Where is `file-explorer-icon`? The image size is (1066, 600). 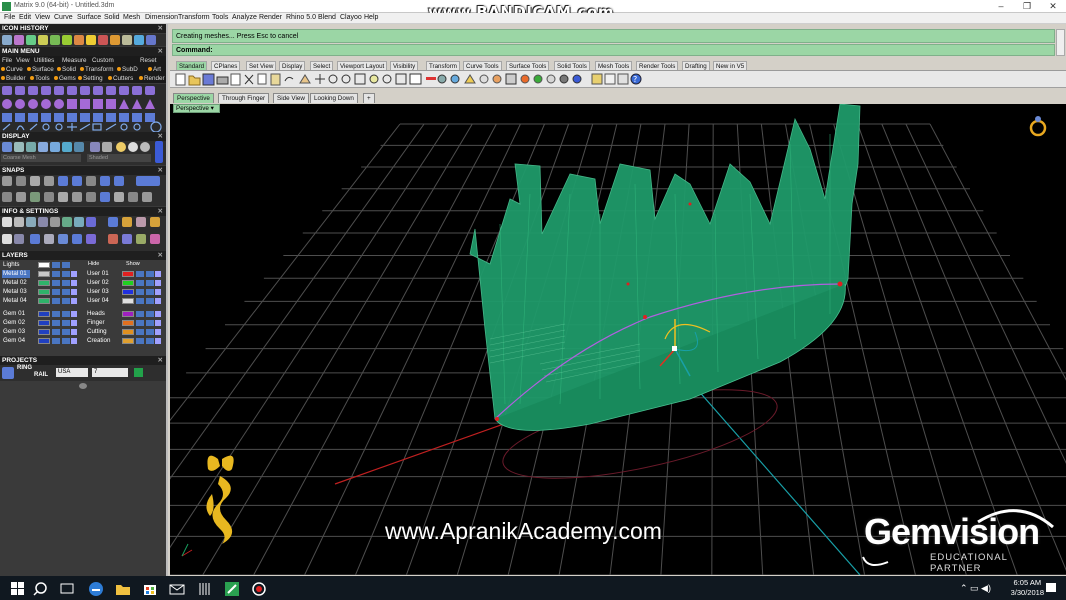
file-explorer-icon is located at coordinates (123, 589).